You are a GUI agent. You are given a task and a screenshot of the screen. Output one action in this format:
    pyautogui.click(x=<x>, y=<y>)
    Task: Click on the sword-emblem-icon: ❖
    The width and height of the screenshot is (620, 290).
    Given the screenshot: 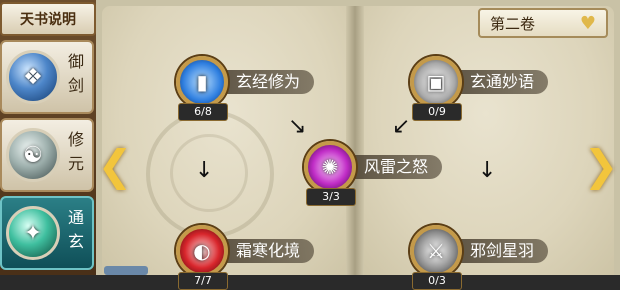 What is the action you would take?
    pyautogui.click(x=33, y=77)
    